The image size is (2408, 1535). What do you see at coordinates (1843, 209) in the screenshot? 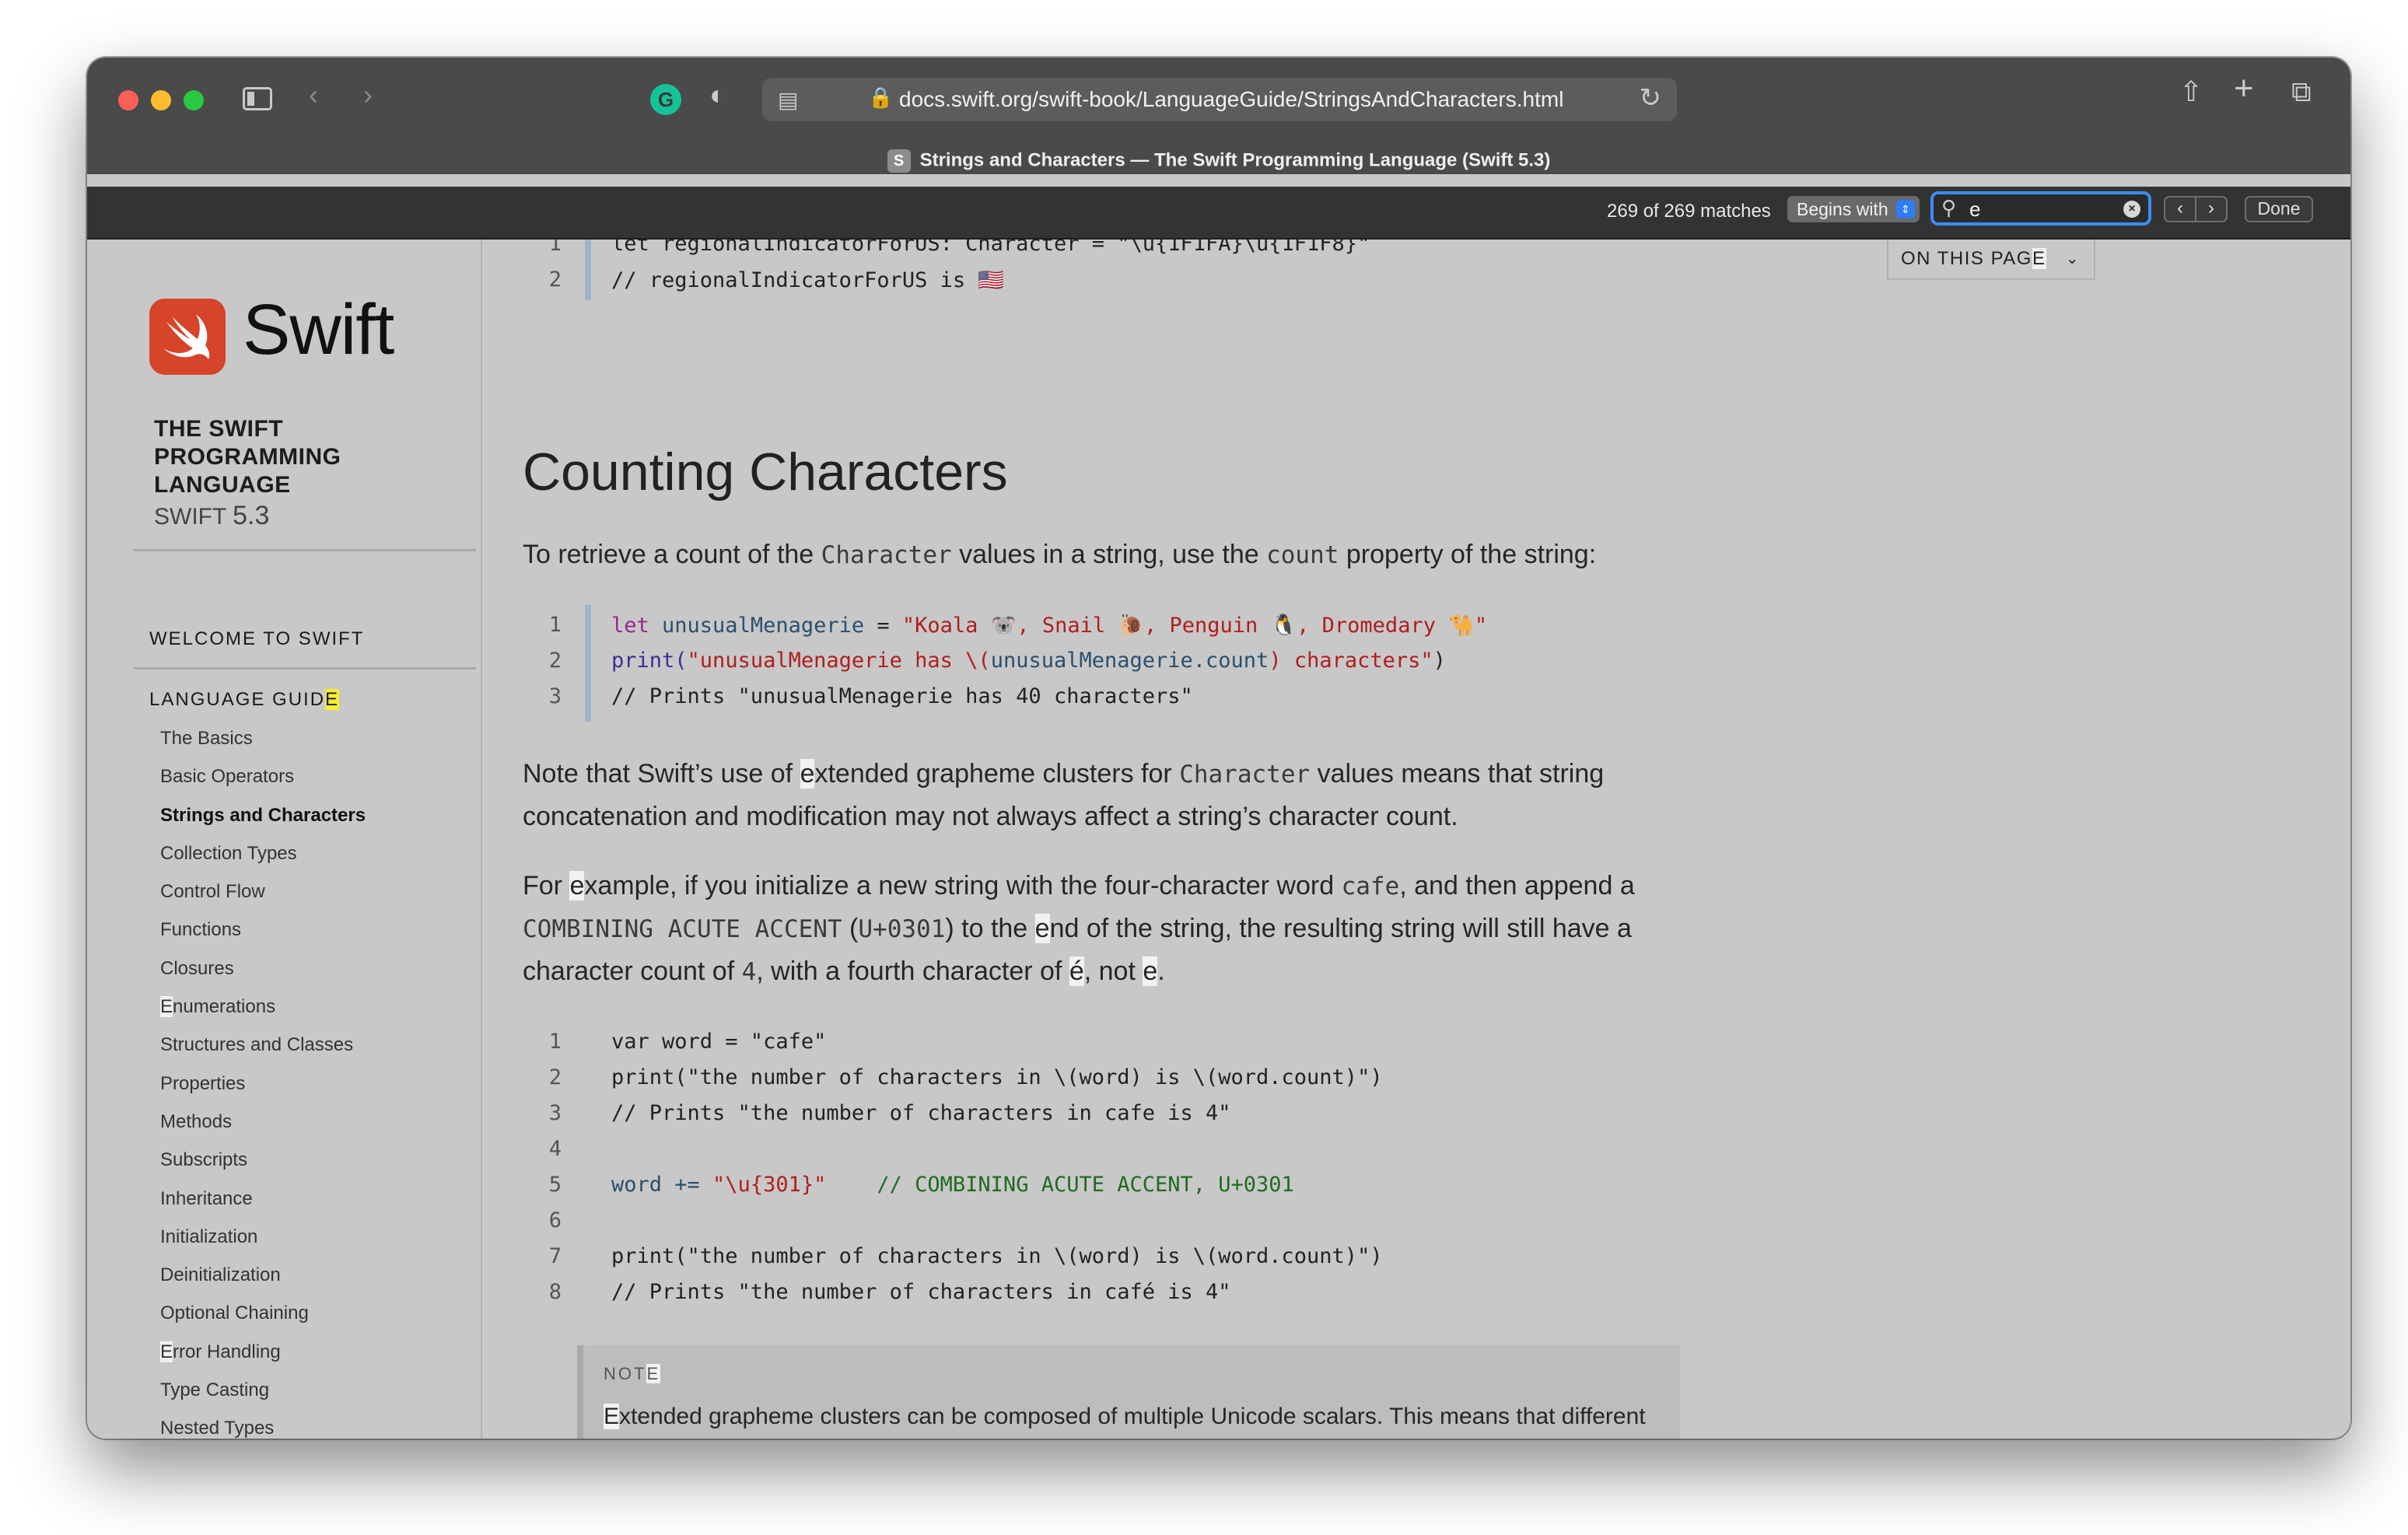
I see `match-mode-label: Begins with` at bounding box center [1843, 209].